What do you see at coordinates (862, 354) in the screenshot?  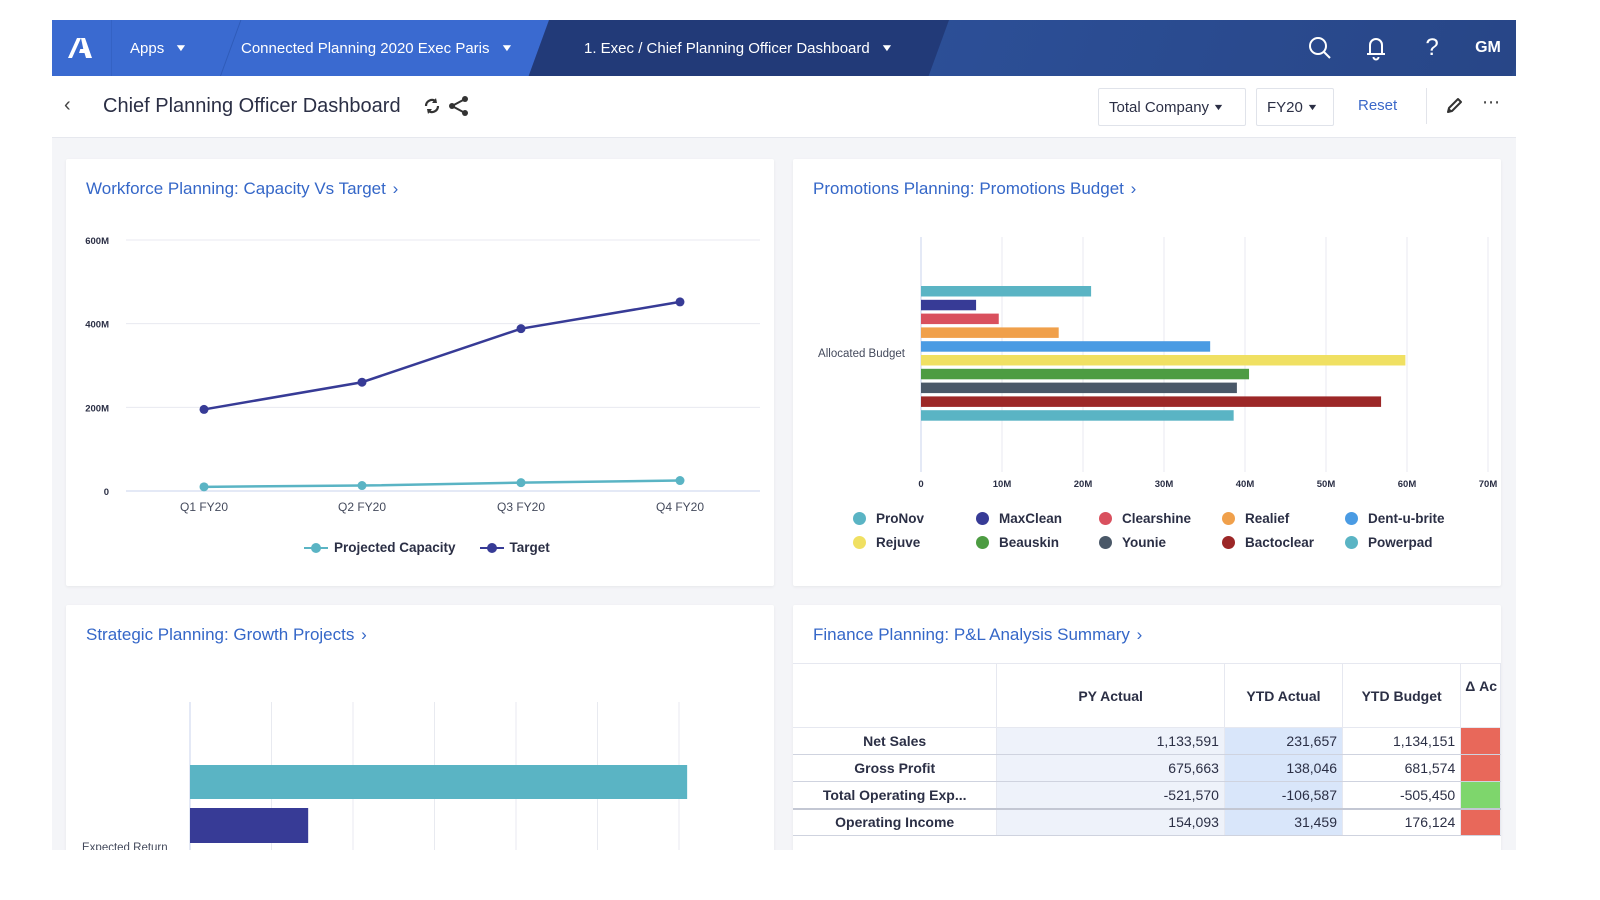 I see `category-label: Allocated Budget` at bounding box center [862, 354].